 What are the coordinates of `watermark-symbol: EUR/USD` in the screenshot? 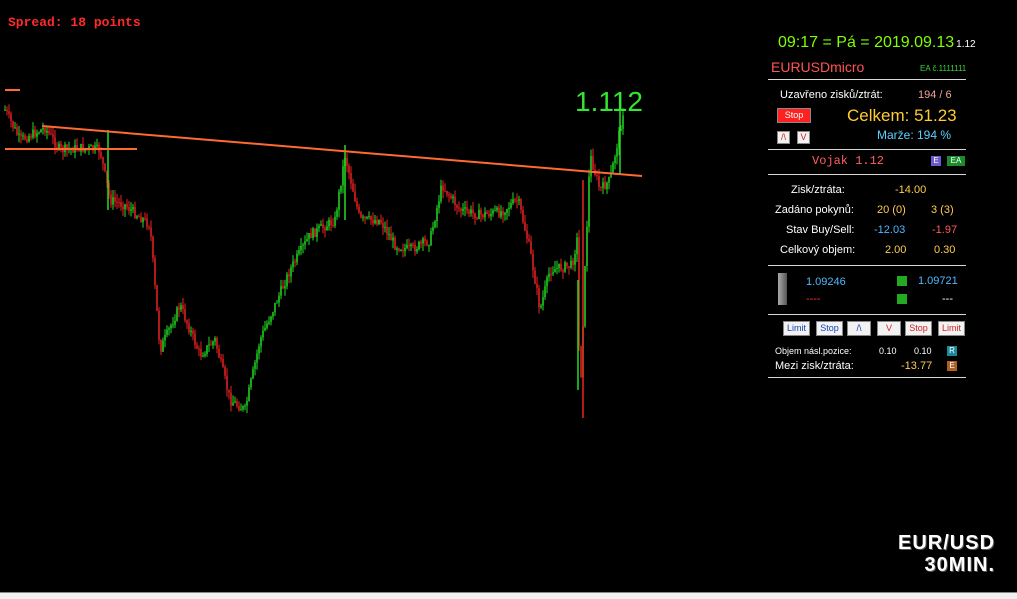 It's located at (947, 543).